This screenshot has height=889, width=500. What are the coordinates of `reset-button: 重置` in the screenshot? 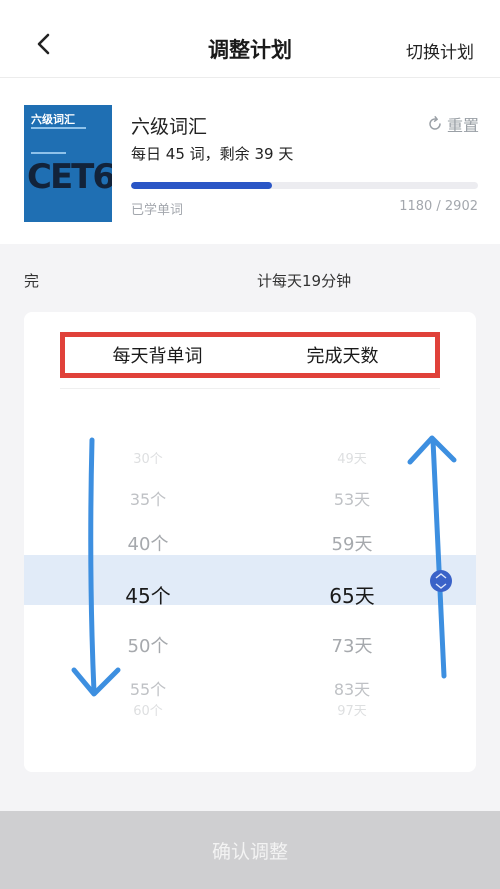 It's located at (453, 124).